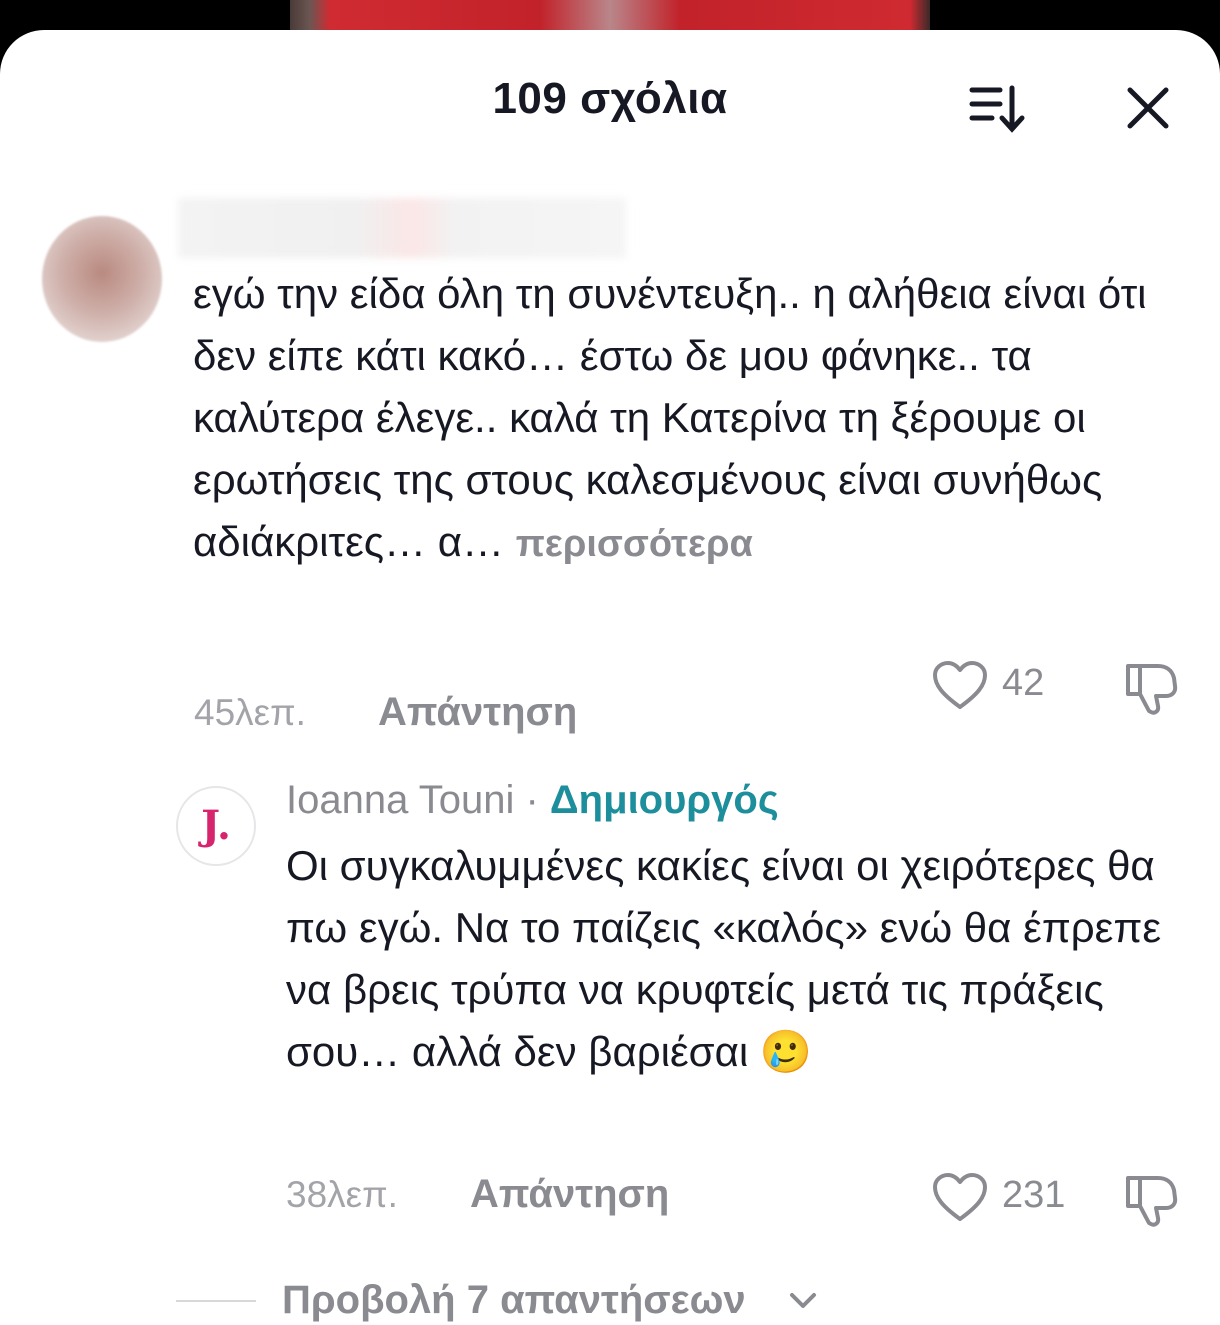  Describe the element at coordinates (664, 800) in the screenshot. I see `creator-badge: Δημιουργός` at that location.